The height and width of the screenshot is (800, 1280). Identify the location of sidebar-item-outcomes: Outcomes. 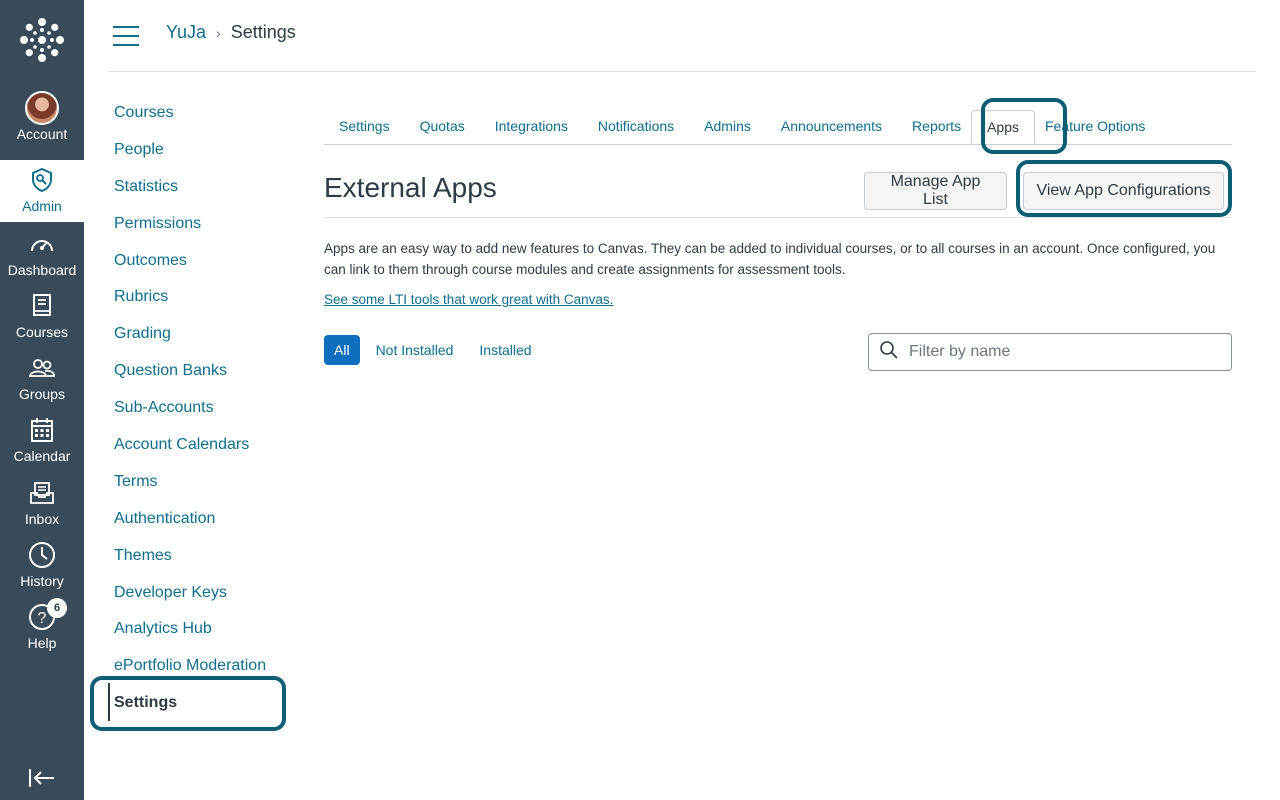
(199, 266).